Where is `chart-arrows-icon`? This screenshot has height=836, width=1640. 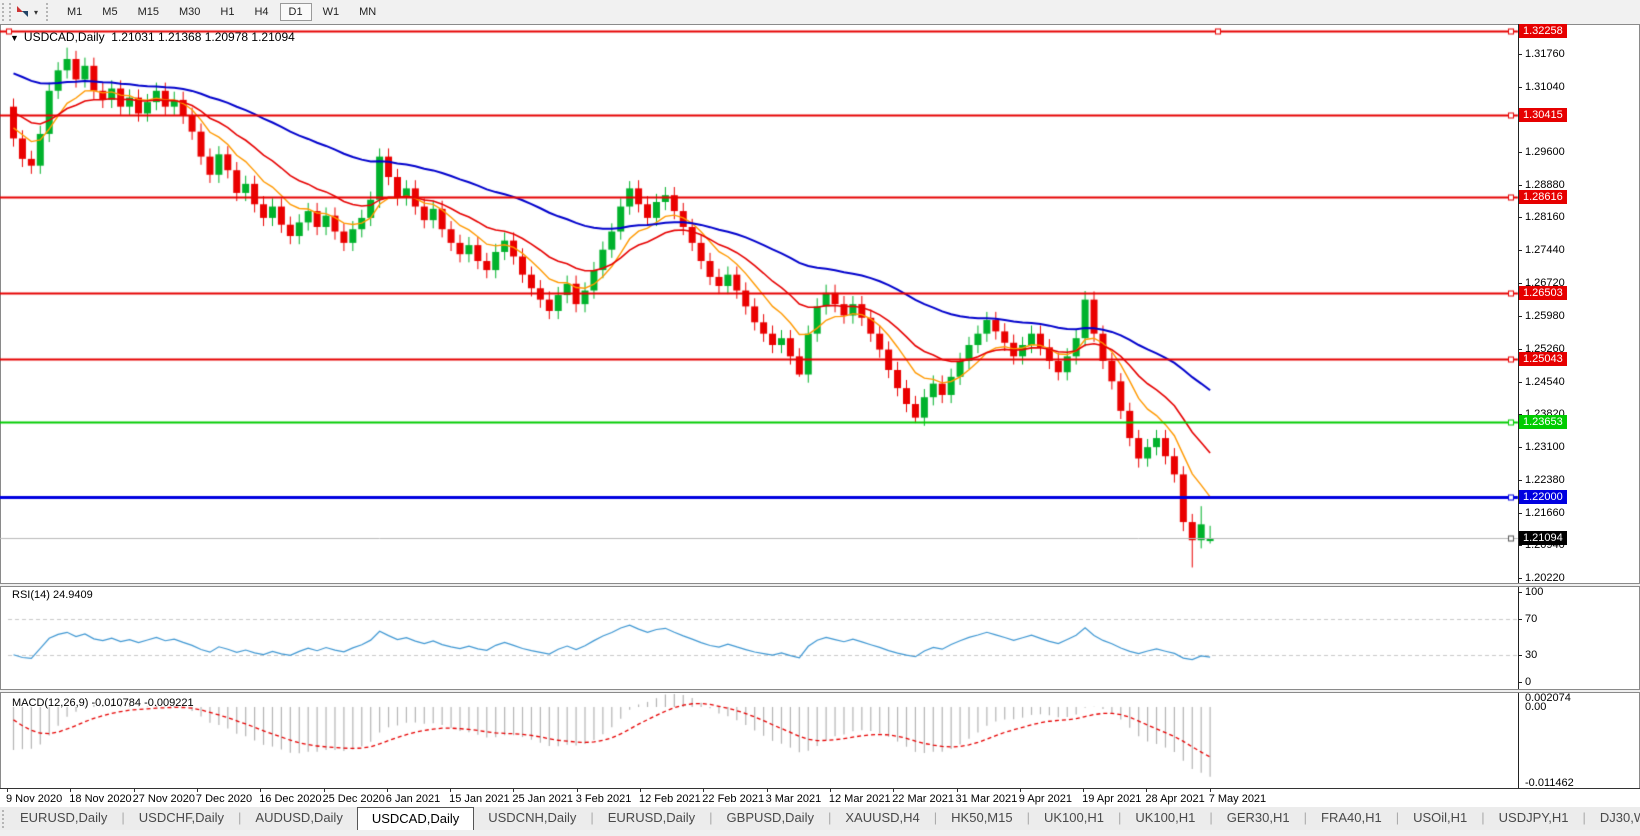 chart-arrows-icon is located at coordinates (24, 12).